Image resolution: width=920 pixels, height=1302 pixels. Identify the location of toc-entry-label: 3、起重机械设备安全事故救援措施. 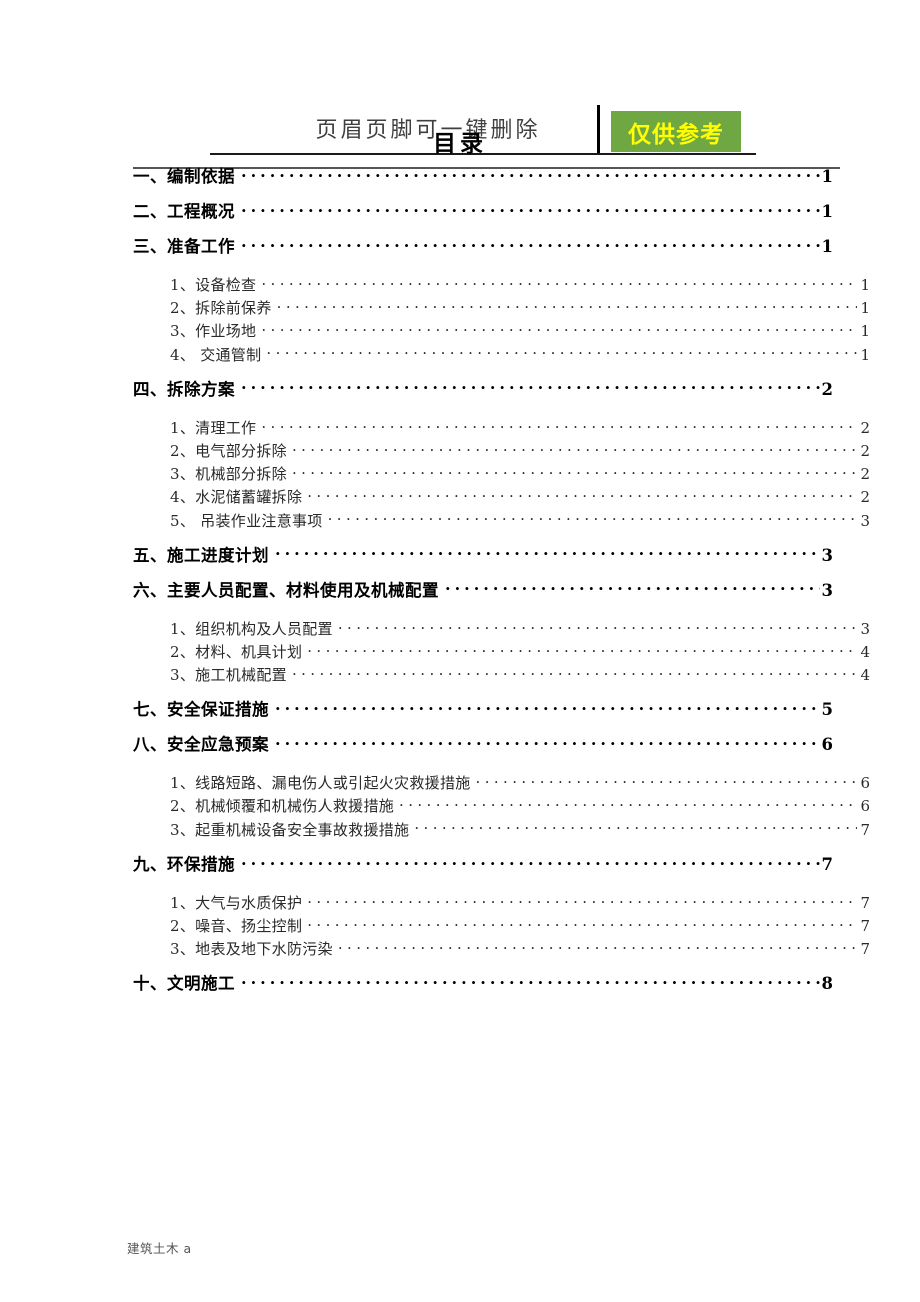
(290, 829).